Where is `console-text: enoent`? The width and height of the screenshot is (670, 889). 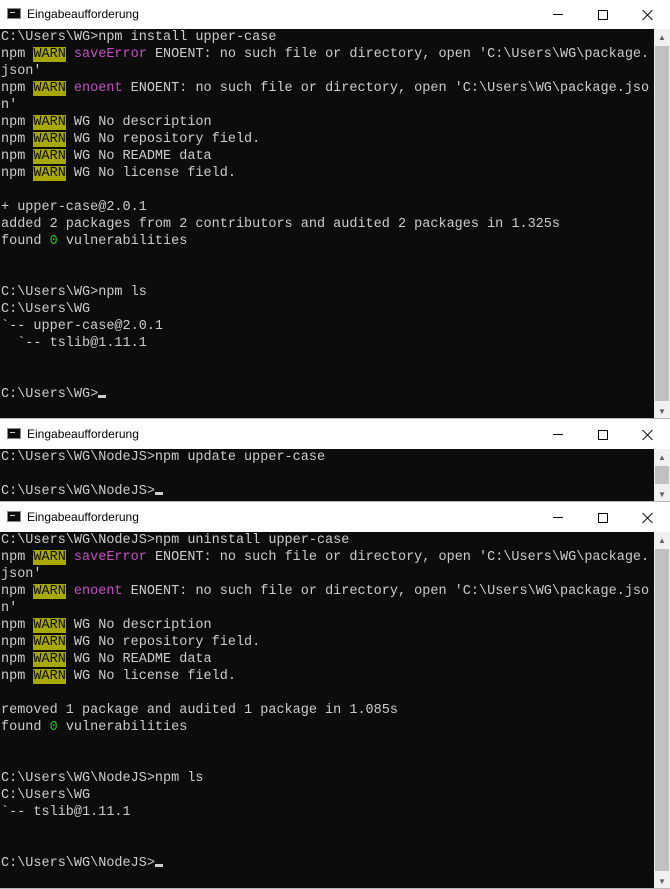
console-text: enoent is located at coordinates (98, 88).